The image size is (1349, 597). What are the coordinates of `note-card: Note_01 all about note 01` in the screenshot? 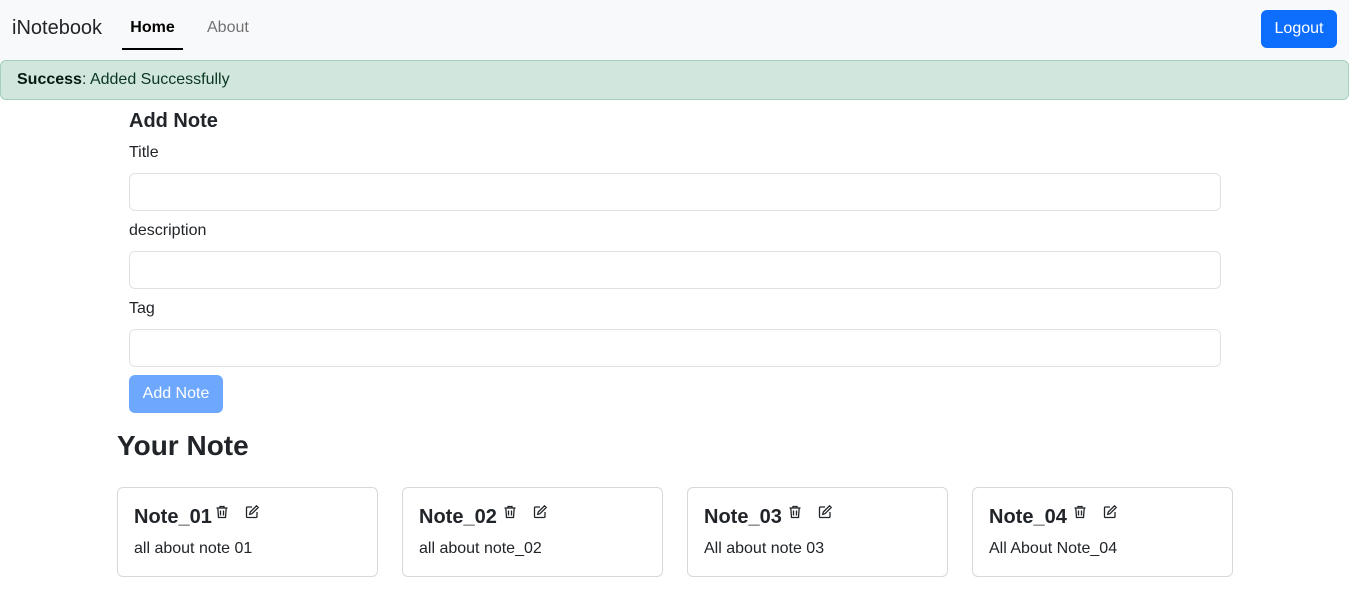 It's located at (247, 532).